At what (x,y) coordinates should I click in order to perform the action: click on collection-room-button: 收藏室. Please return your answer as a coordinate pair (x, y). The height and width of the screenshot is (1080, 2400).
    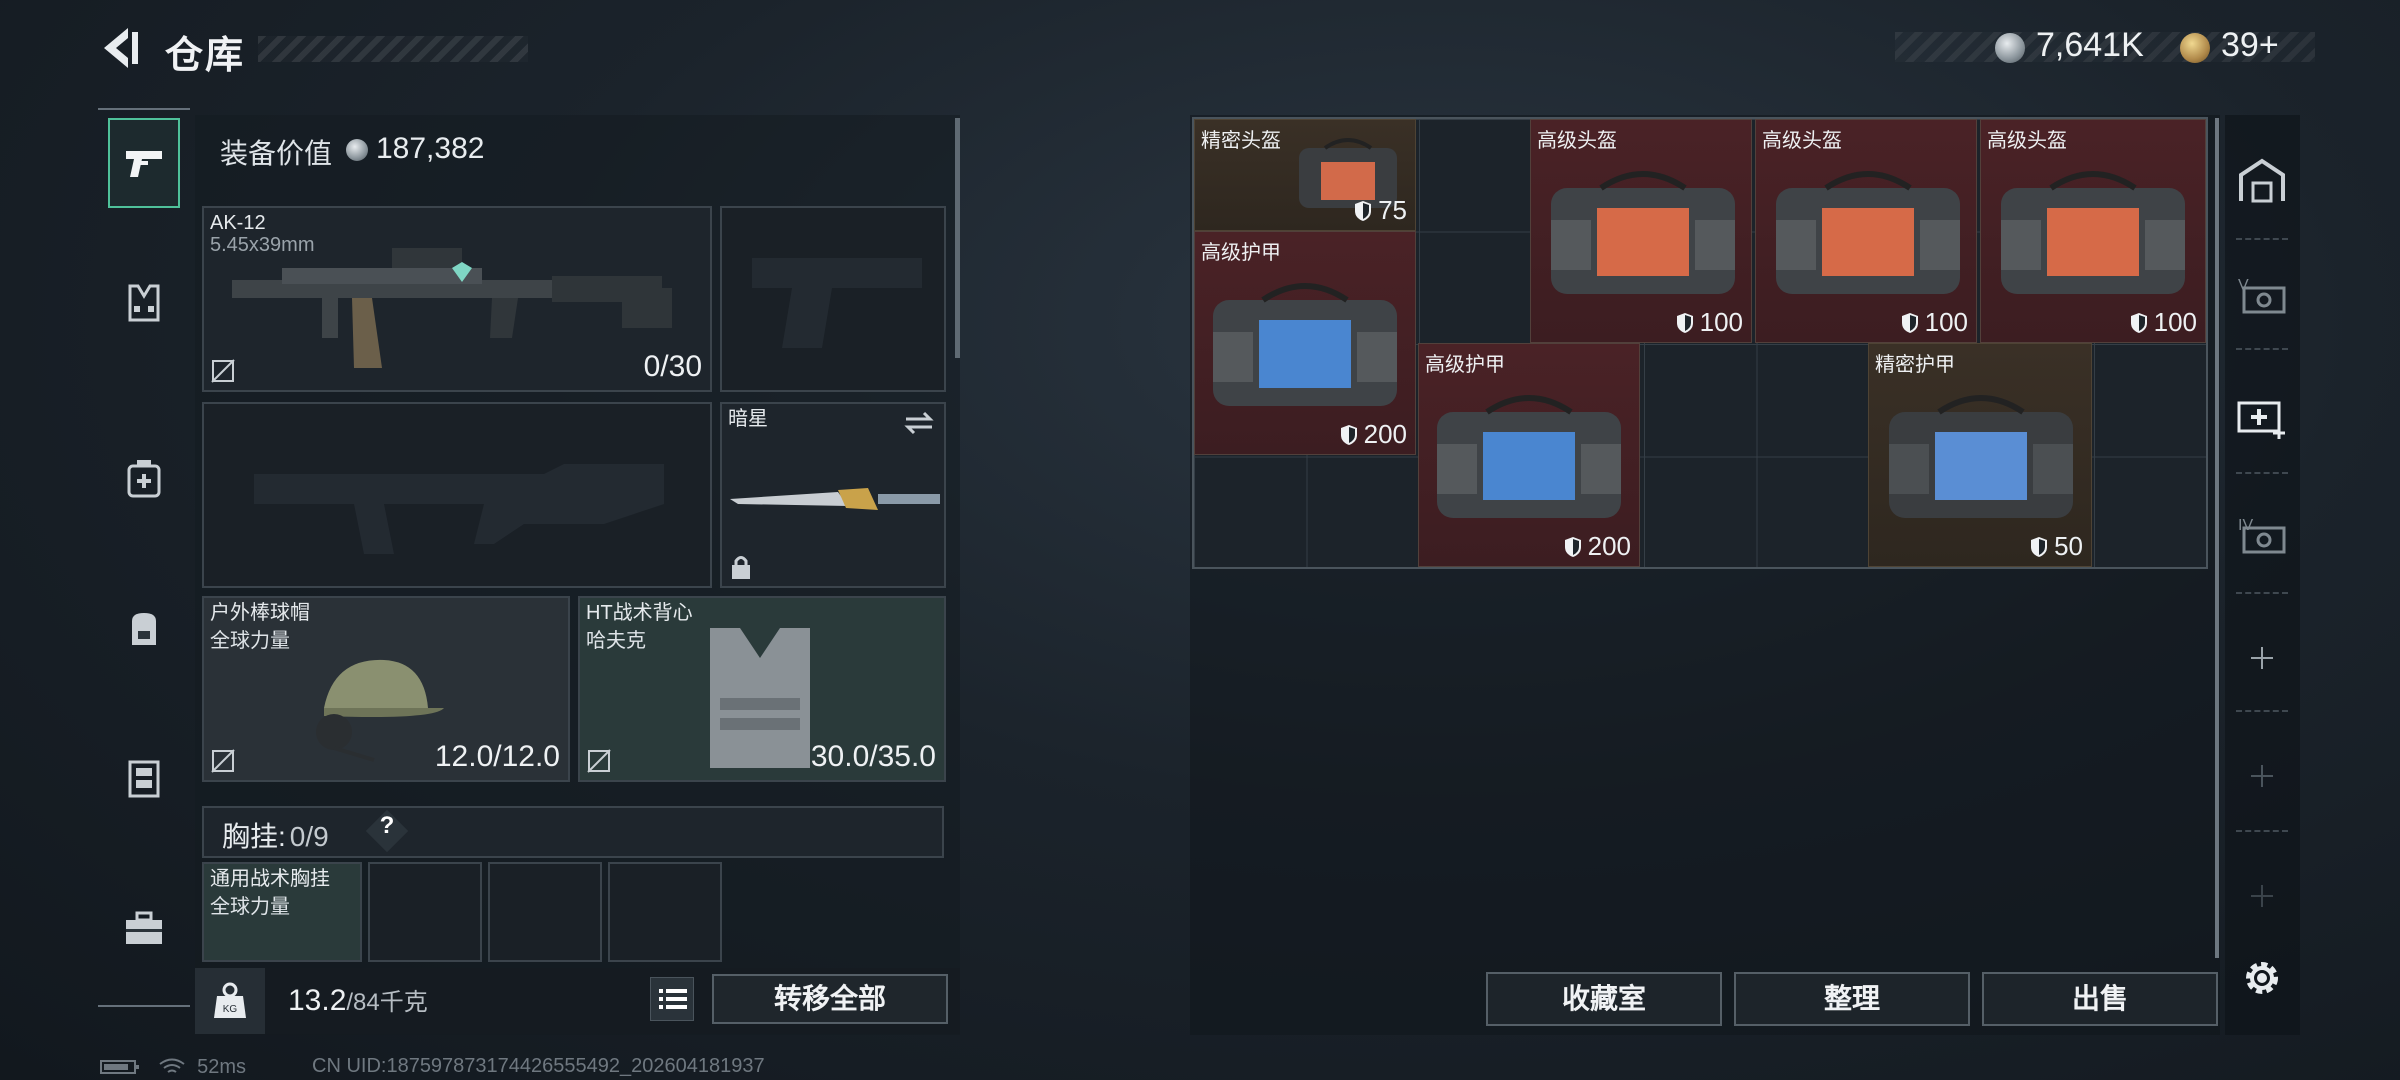
    Looking at the image, I should click on (1604, 999).